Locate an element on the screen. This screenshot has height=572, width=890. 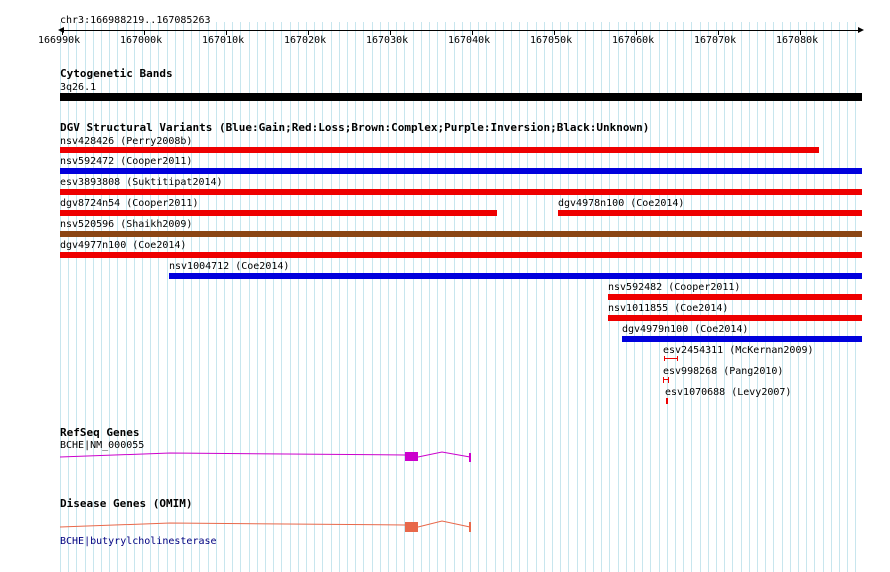
omim-gene-label: BCHE|butyrylcholinesterase is located at coordinates (138, 541).